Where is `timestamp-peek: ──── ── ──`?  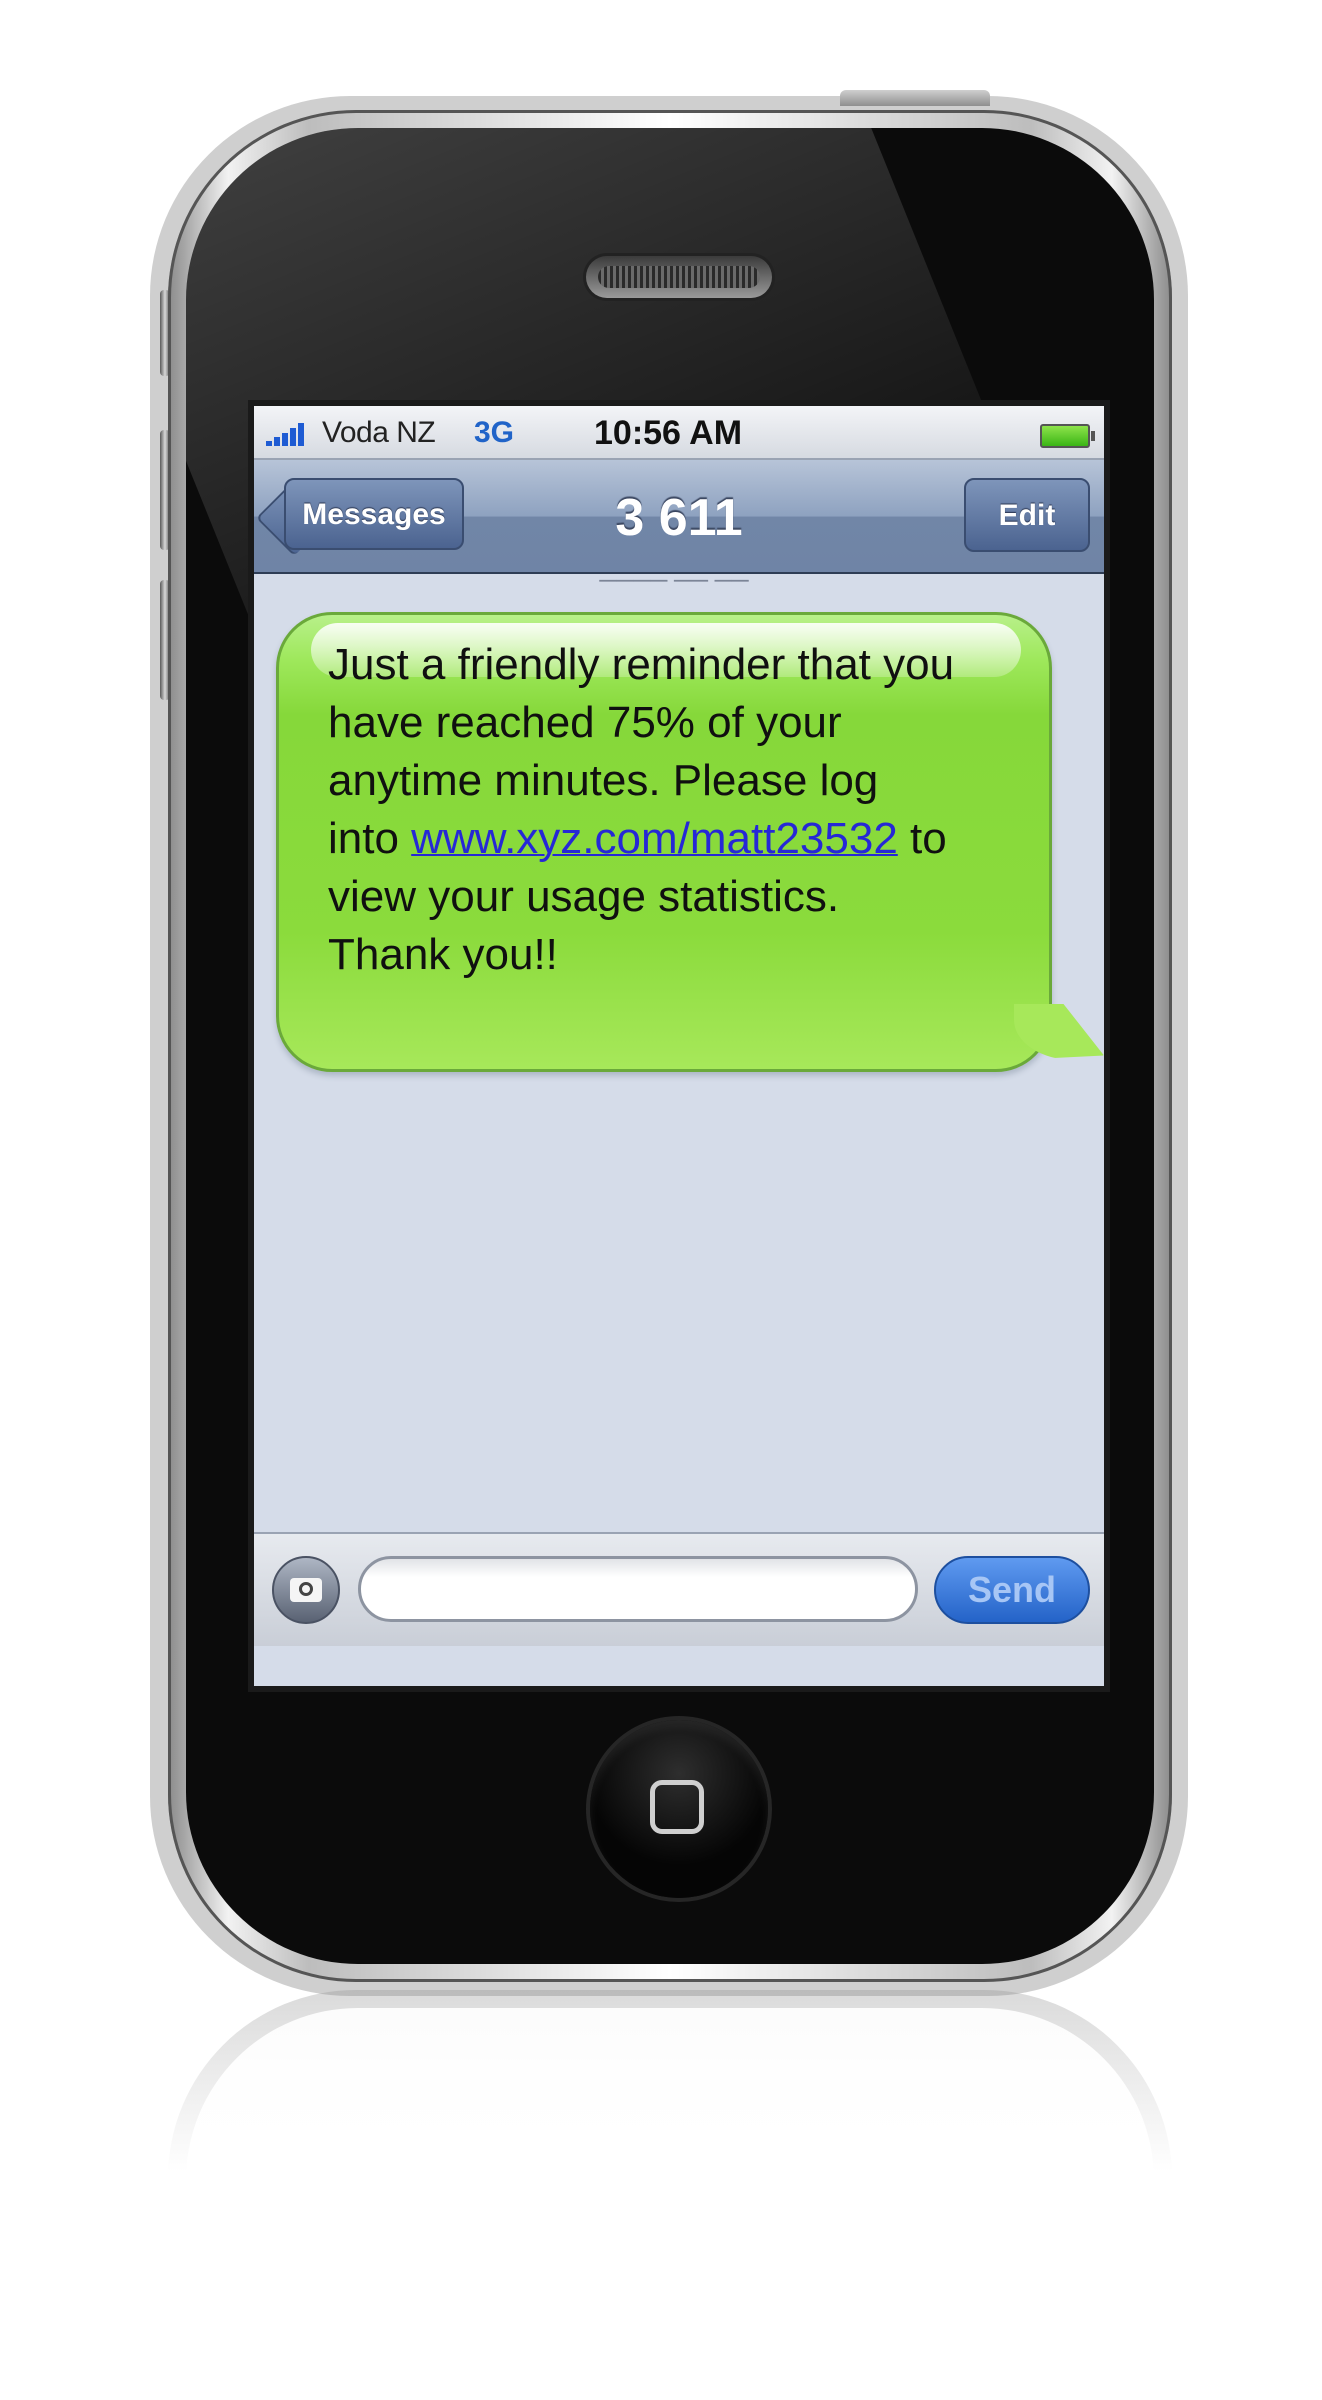
timestamp-peek: ──── ── ── is located at coordinates (674, 583).